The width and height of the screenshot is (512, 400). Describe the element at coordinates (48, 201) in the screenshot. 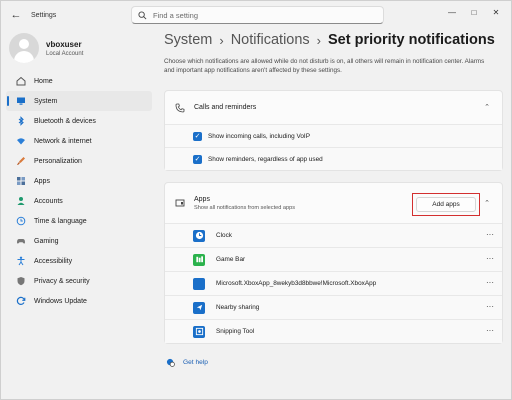

I see `sidebar-item-label: Accounts` at that location.